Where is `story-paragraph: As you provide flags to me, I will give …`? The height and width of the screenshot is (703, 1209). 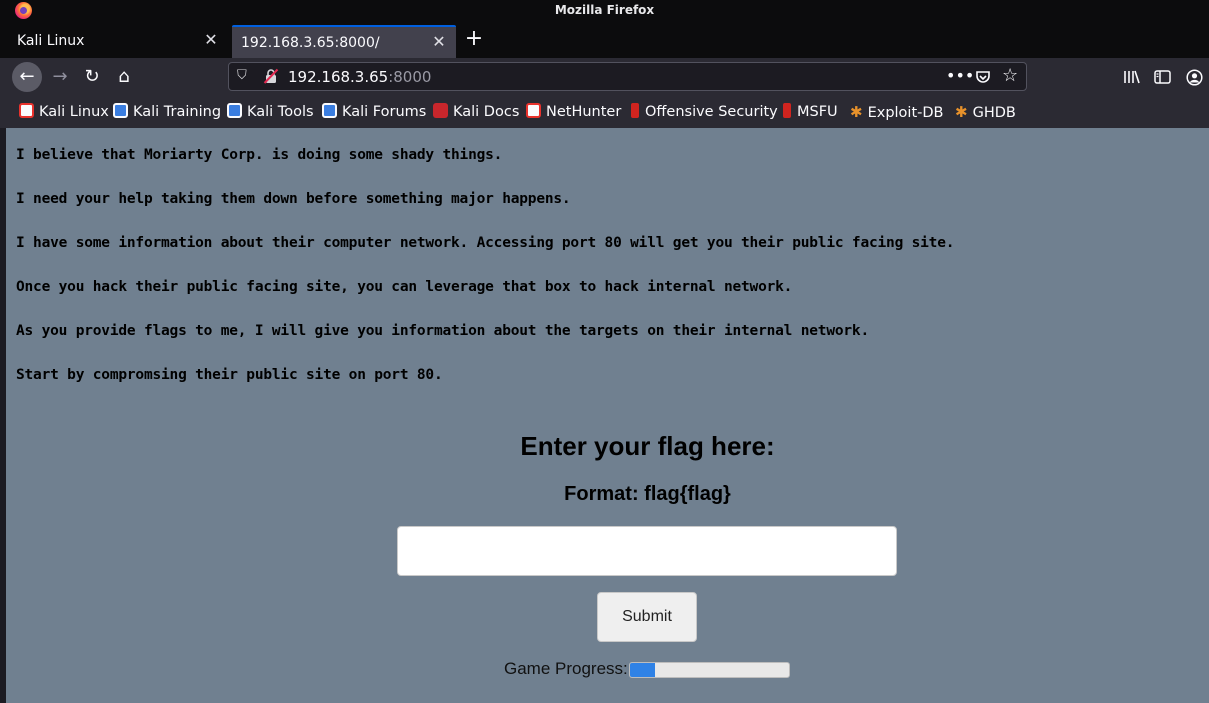
story-paragraph: As you provide flags to me, I will give … is located at coordinates (442, 331).